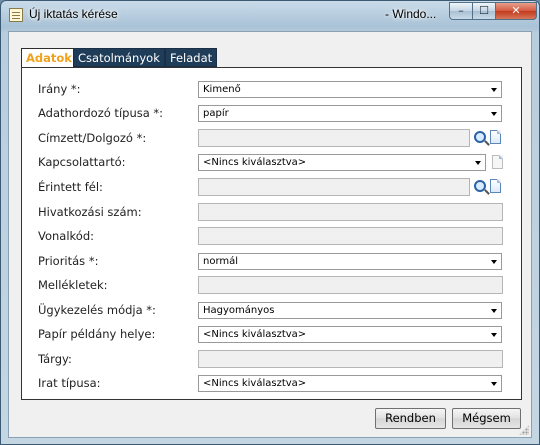  Describe the element at coordinates (334, 187) in the screenshot. I see `erintett-field` at that location.